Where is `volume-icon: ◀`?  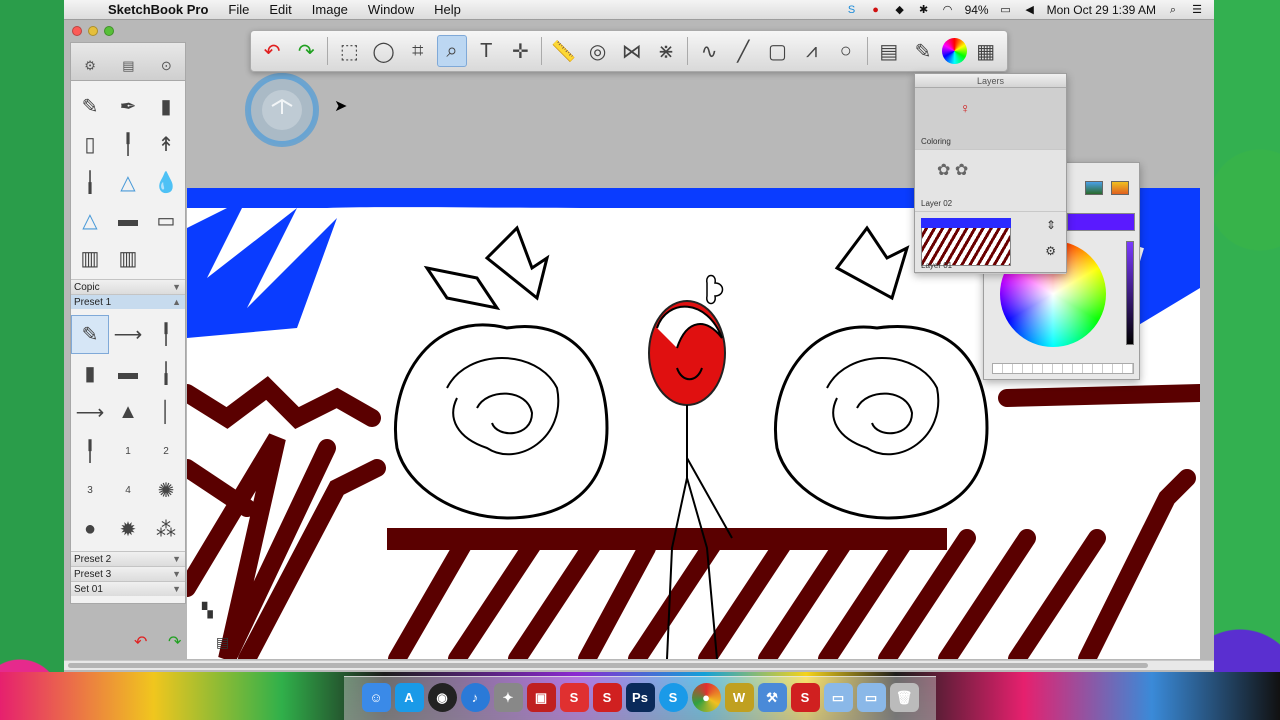
volume-icon: ◀ is located at coordinates (1030, 10).